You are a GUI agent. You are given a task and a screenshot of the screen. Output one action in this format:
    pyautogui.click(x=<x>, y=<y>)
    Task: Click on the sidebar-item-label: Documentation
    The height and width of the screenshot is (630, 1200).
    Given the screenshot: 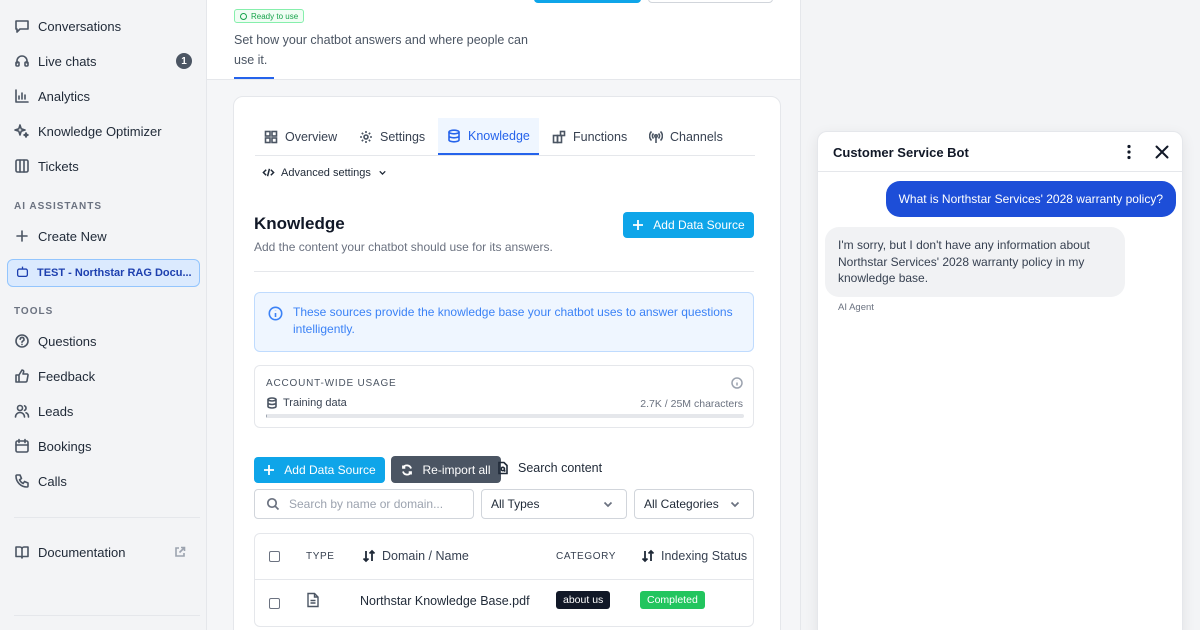 What is the action you would take?
    pyautogui.click(x=82, y=552)
    